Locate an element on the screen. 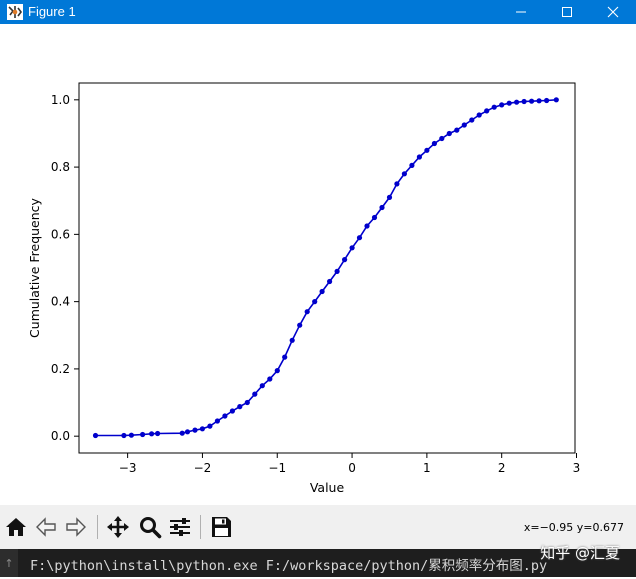 The image size is (636, 579). scroll-up-arrow-icon: ↑ is located at coordinates (9, 563).